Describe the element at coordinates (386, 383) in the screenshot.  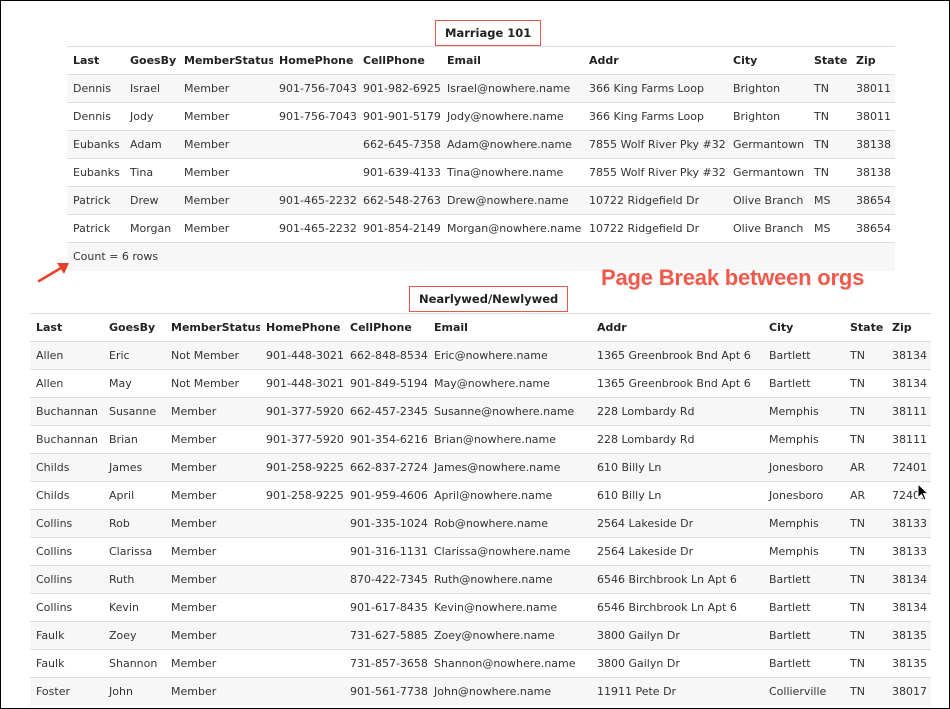
I see `cell-cellphone: 901-849-5194` at that location.